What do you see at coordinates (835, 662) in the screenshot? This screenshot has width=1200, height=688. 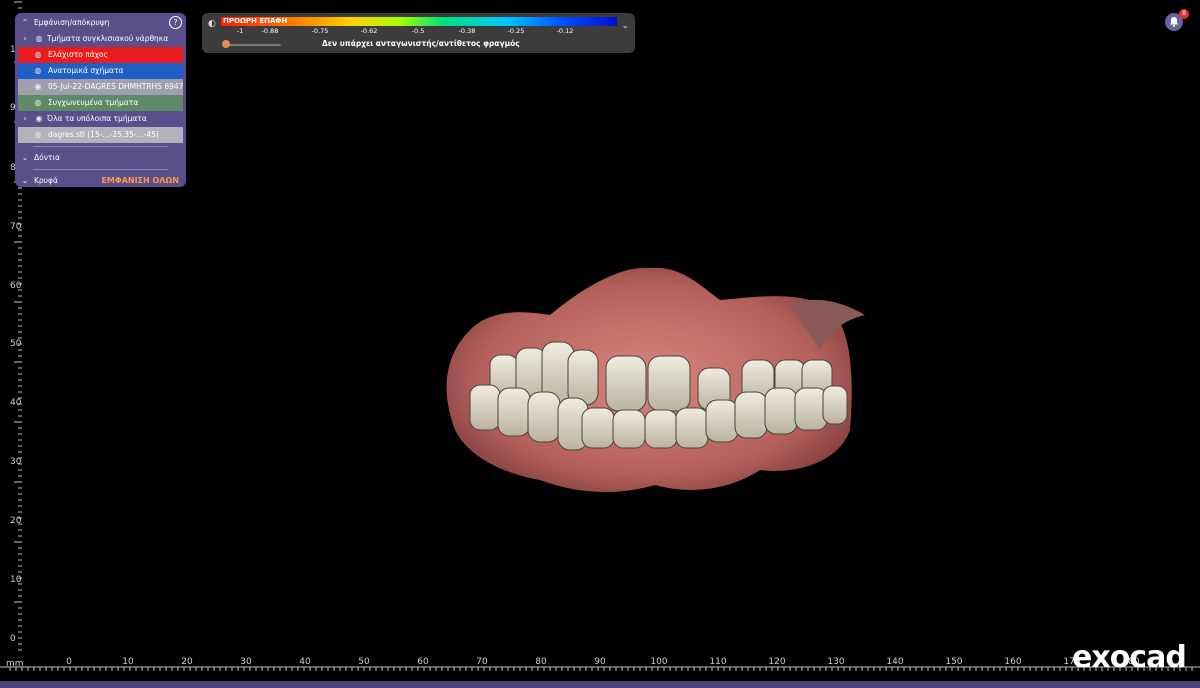 I see `ruler-label: 130` at bounding box center [835, 662].